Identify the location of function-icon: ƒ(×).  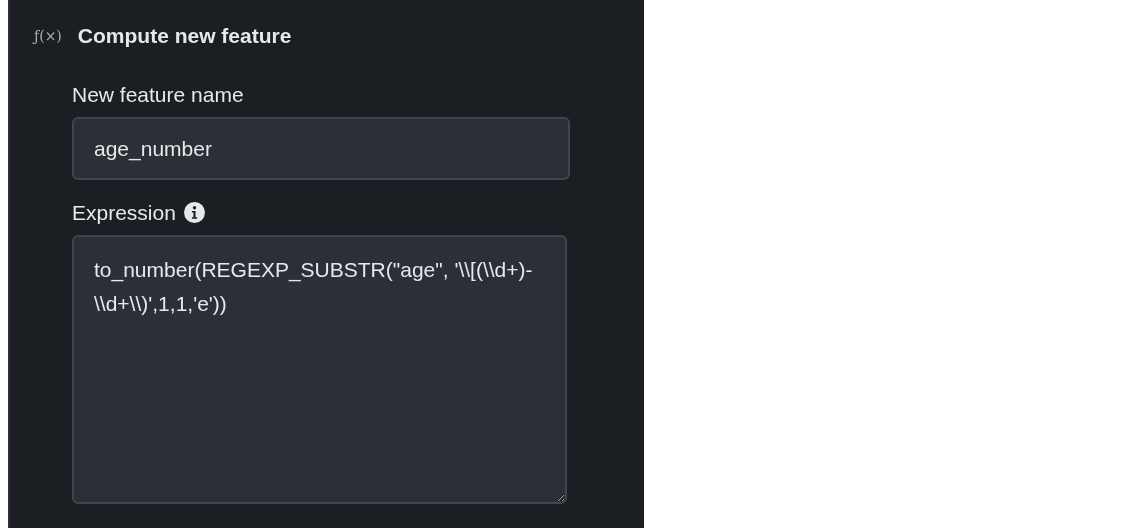
(48, 36).